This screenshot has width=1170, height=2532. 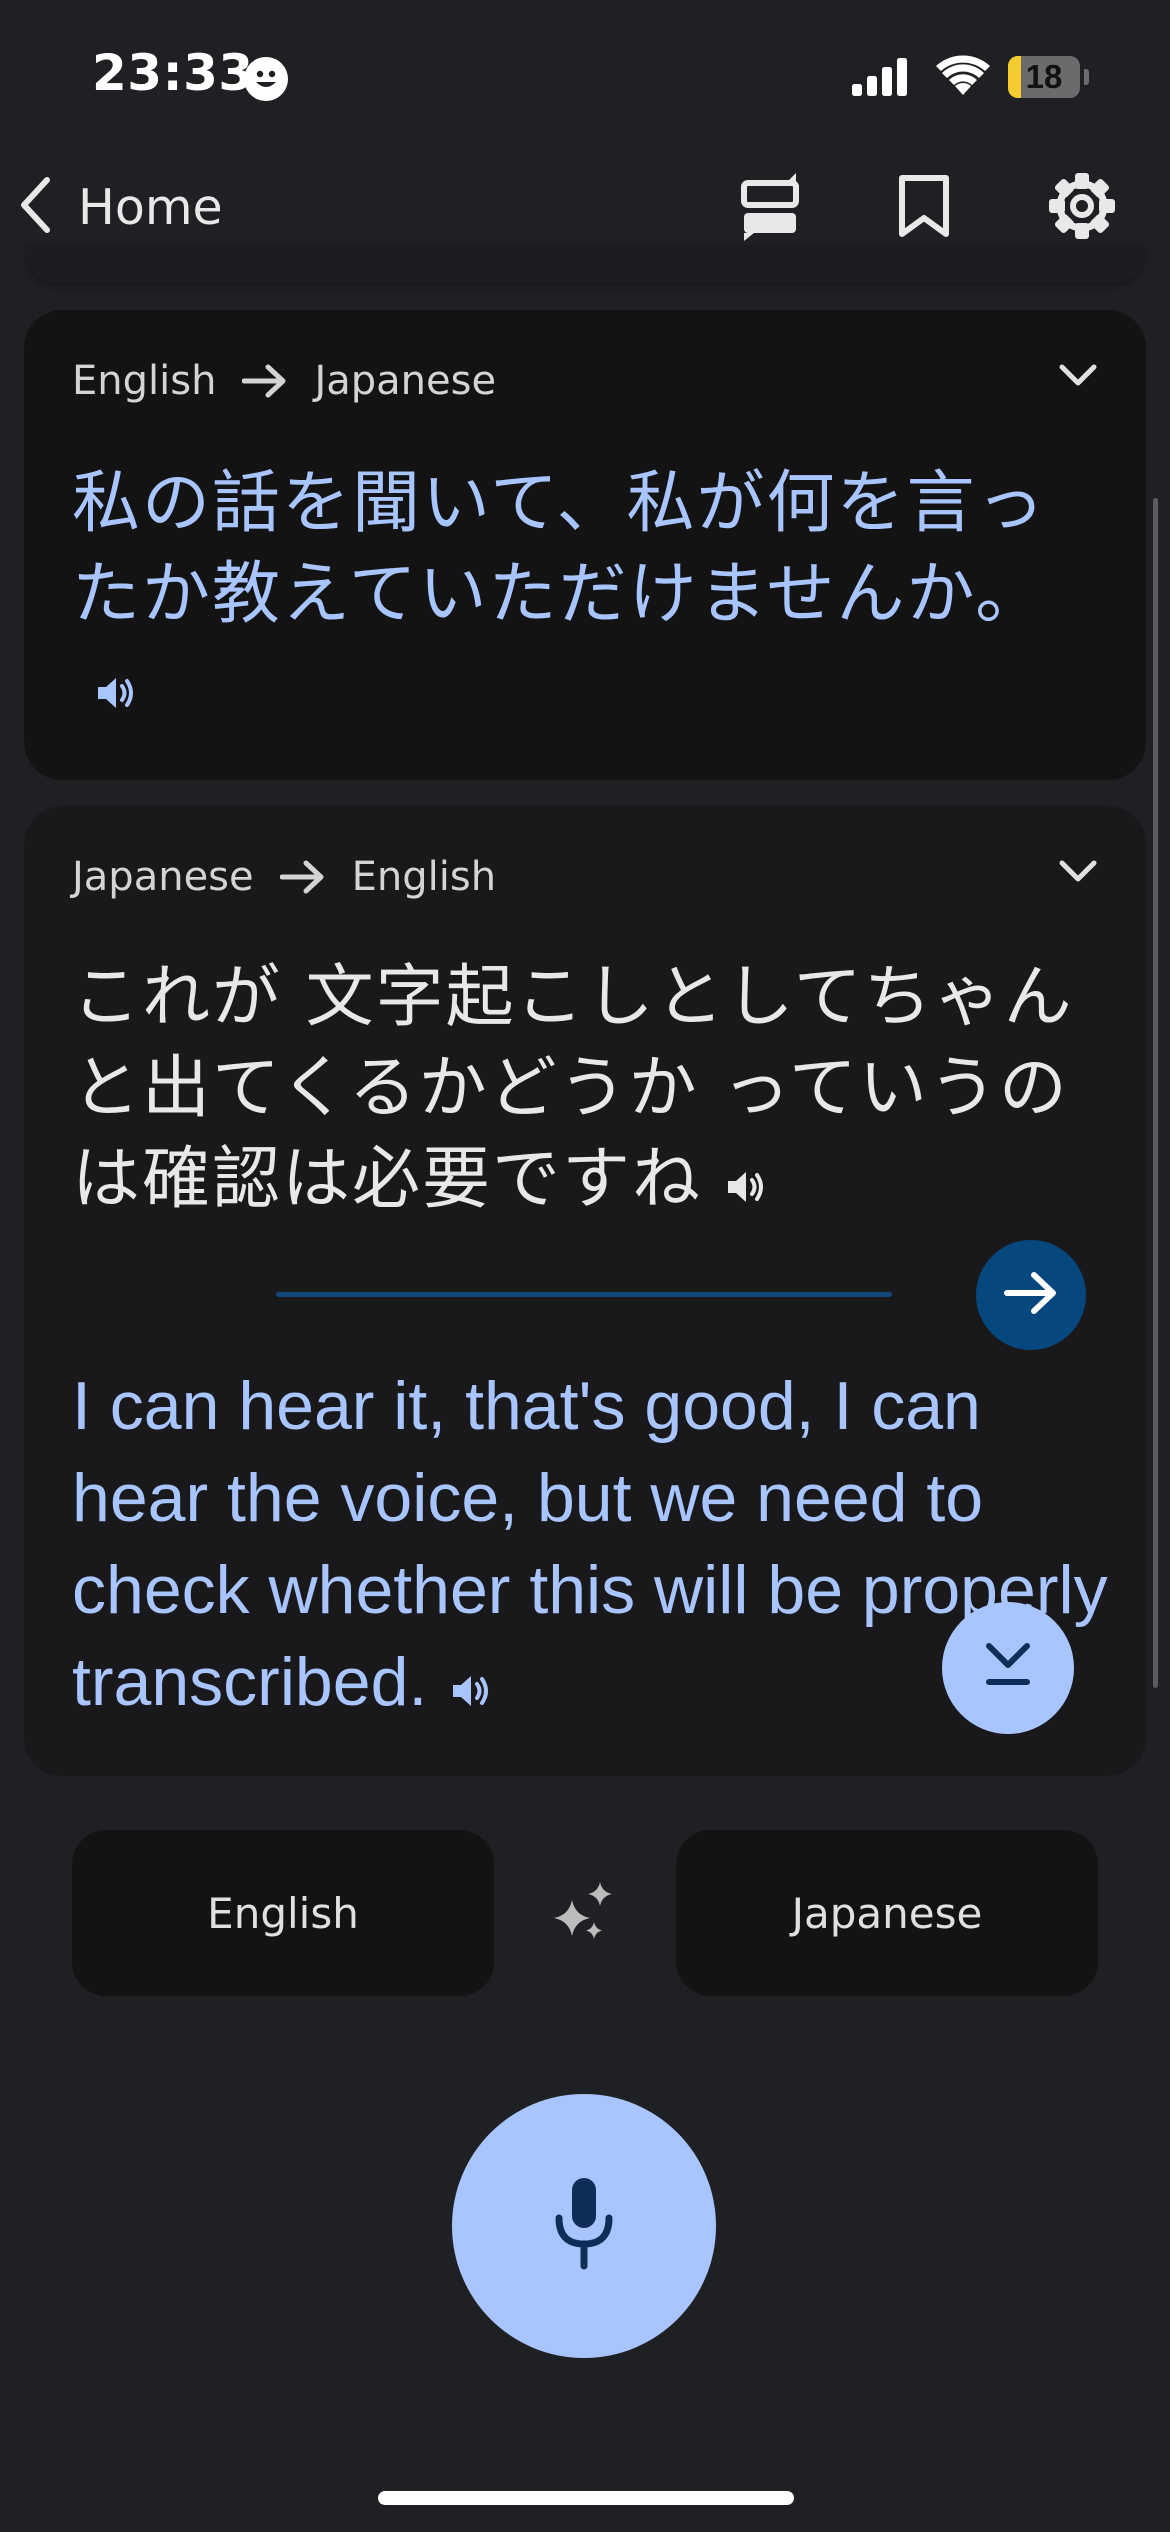 I want to click on microphone-button, so click(x=584, y=2226).